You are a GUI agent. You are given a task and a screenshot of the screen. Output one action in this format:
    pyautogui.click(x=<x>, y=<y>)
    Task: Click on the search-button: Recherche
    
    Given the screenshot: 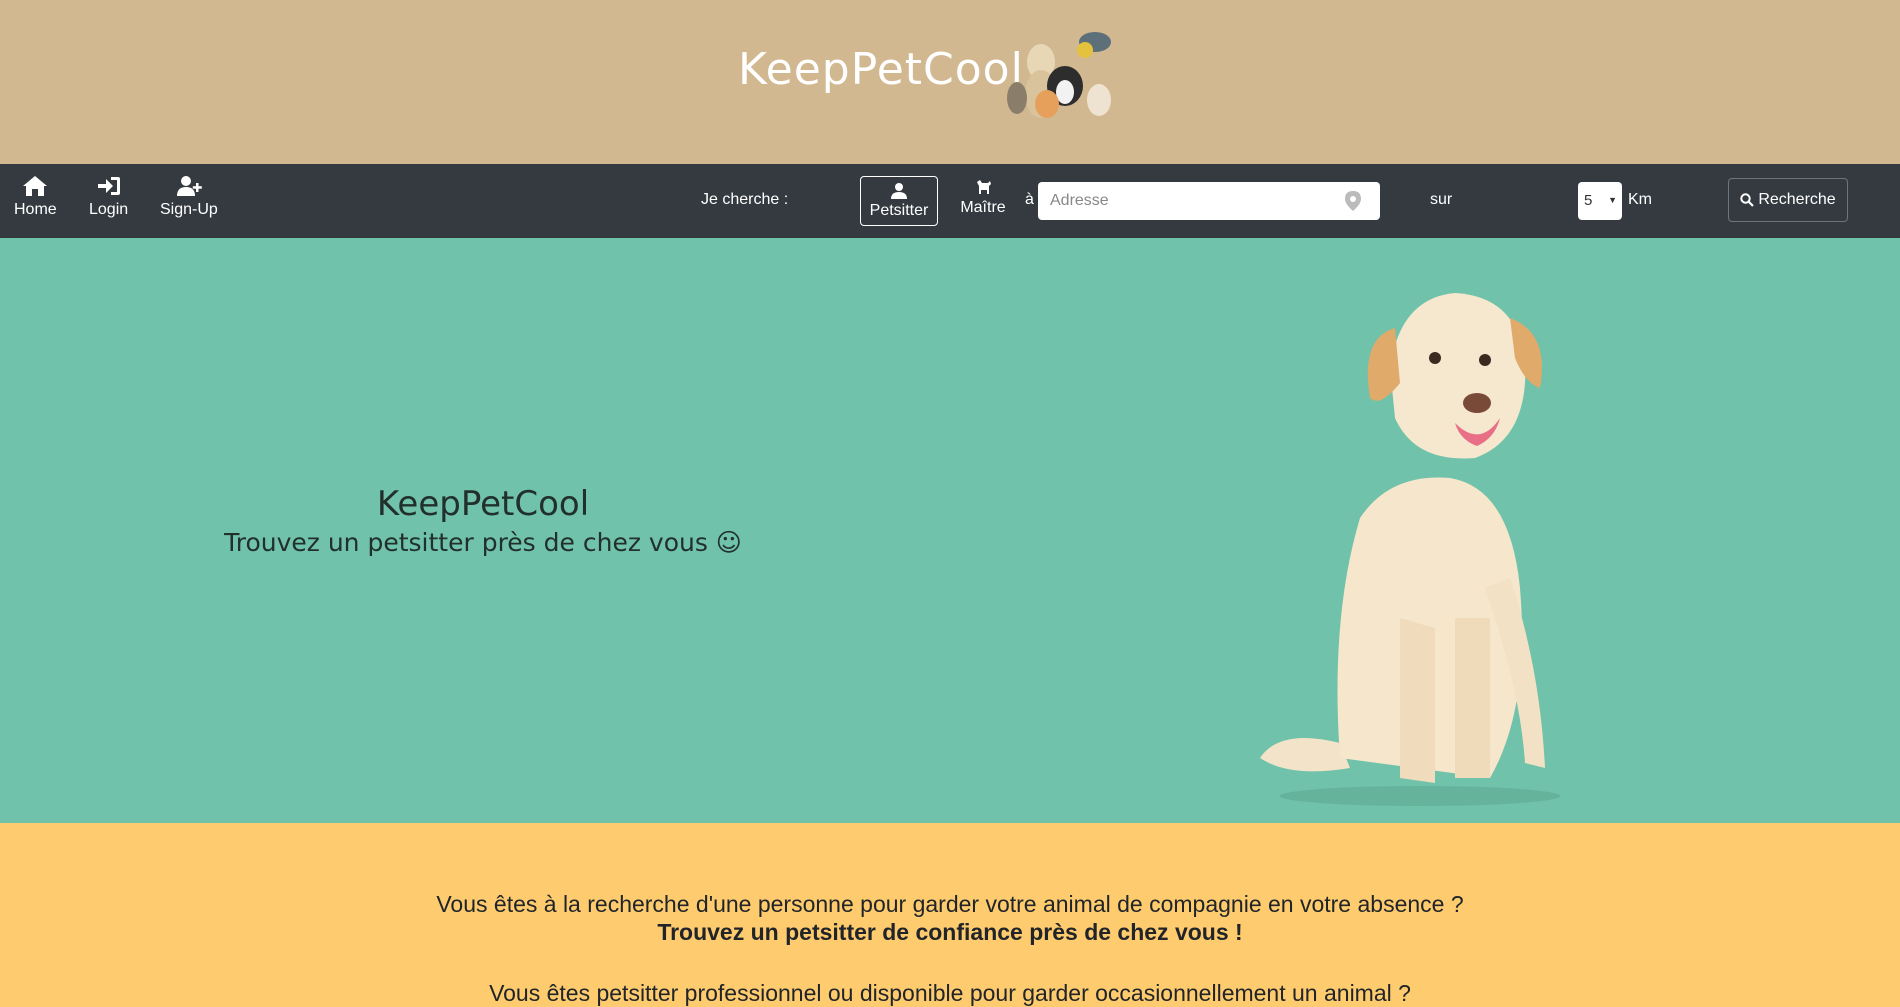 What is the action you would take?
    pyautogui.click(x=1788, y=200)
    